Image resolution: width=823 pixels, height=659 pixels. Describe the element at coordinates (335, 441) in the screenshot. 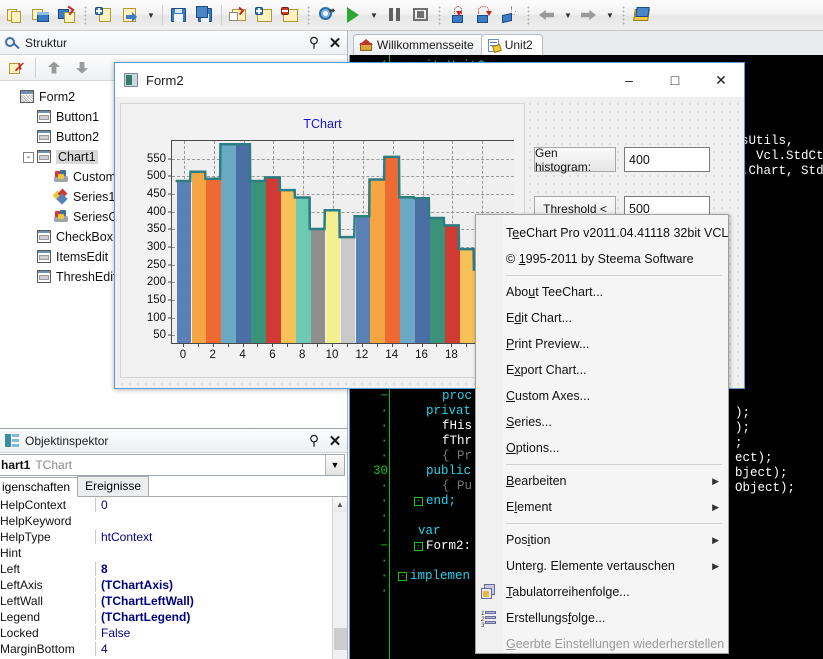

I see `close-icon-2: ✕` at that location.